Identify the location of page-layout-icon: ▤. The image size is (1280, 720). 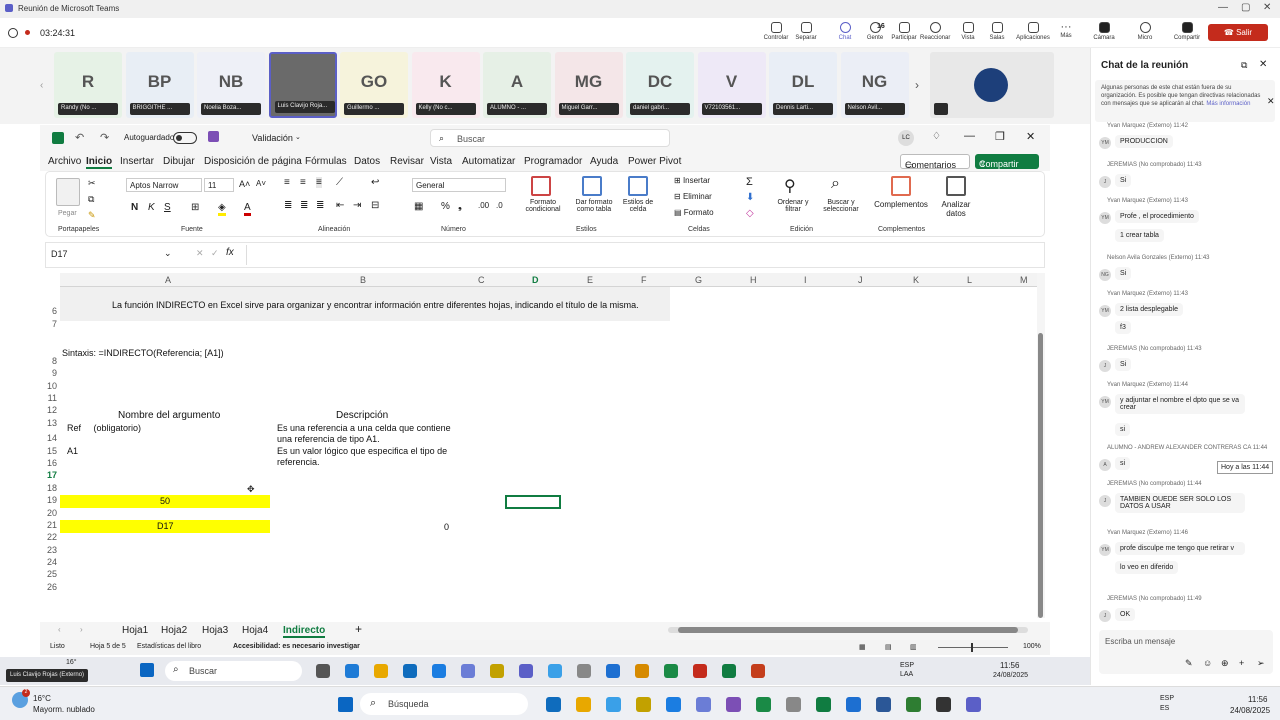
(888, 647).